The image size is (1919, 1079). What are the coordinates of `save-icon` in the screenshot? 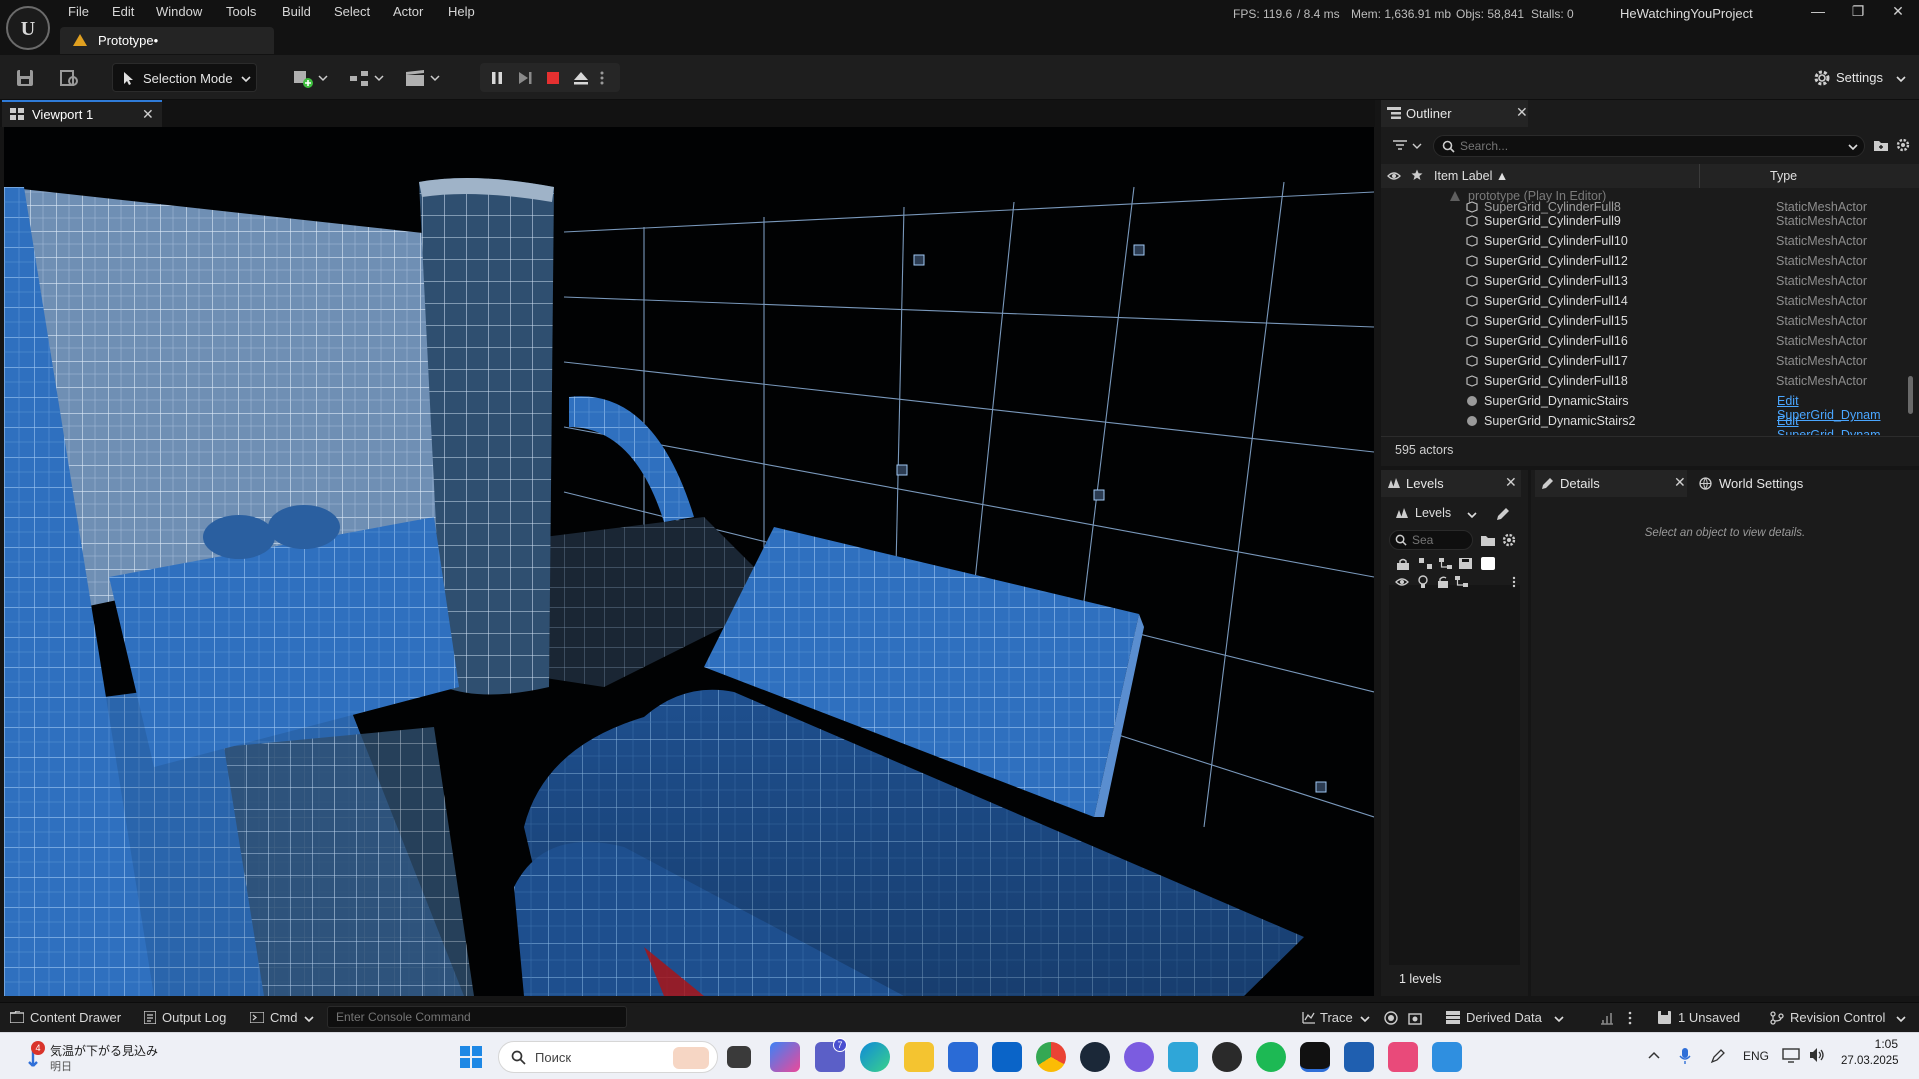 It's located at (25, 78).